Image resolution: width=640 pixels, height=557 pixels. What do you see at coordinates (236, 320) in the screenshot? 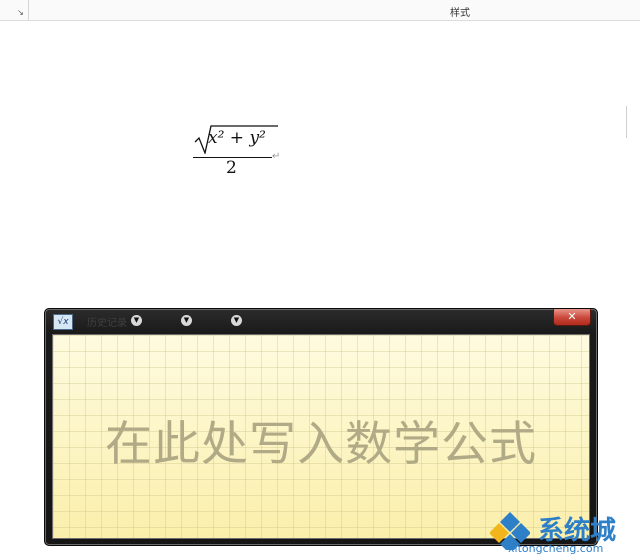
I see `menu-3-chevron-down-icon: ▼` at bounding box center [236, 320].